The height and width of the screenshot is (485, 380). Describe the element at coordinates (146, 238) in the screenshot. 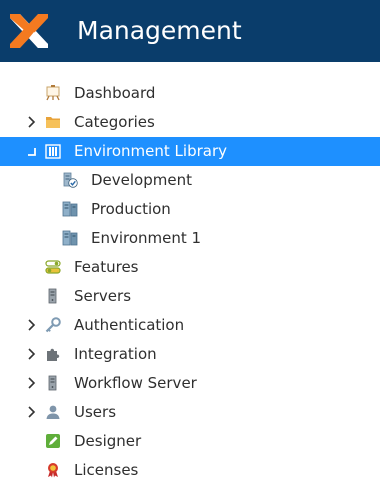

I see `tree-item-label: Environment 1` at that location.